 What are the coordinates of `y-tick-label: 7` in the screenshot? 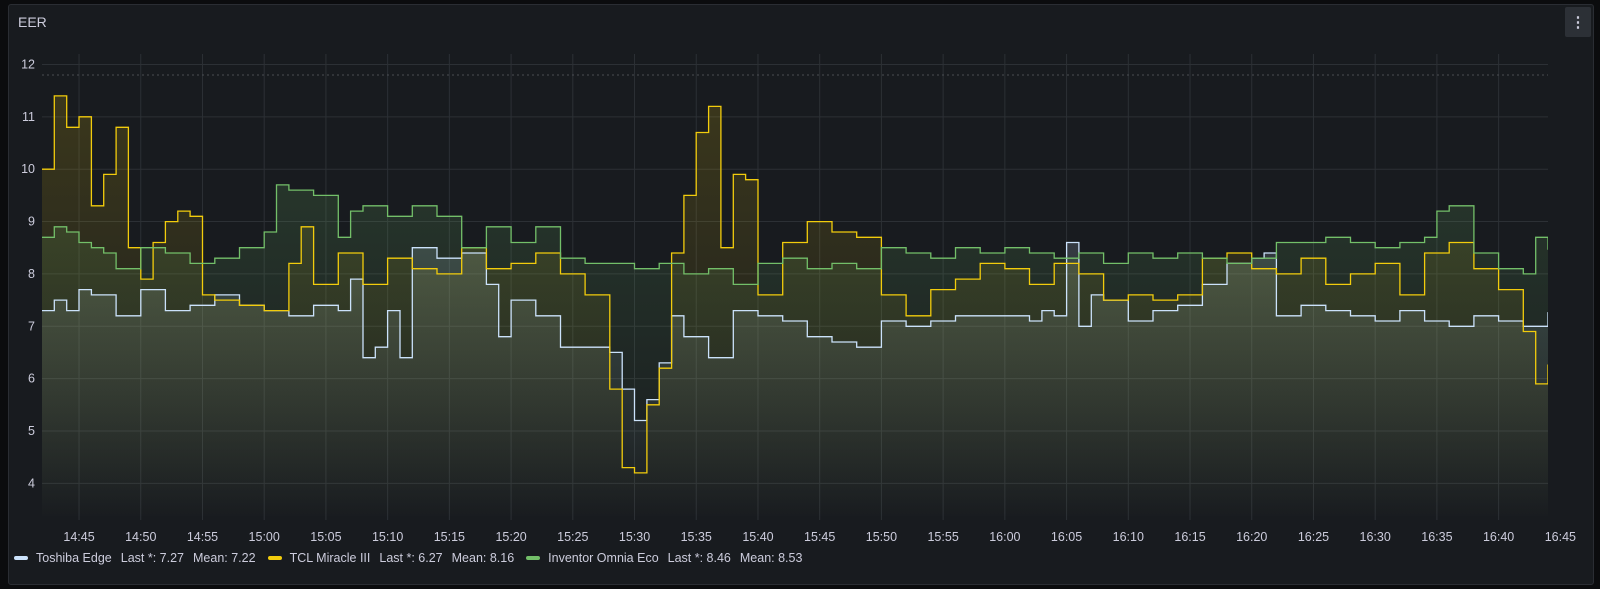 It's located at (31, 326).